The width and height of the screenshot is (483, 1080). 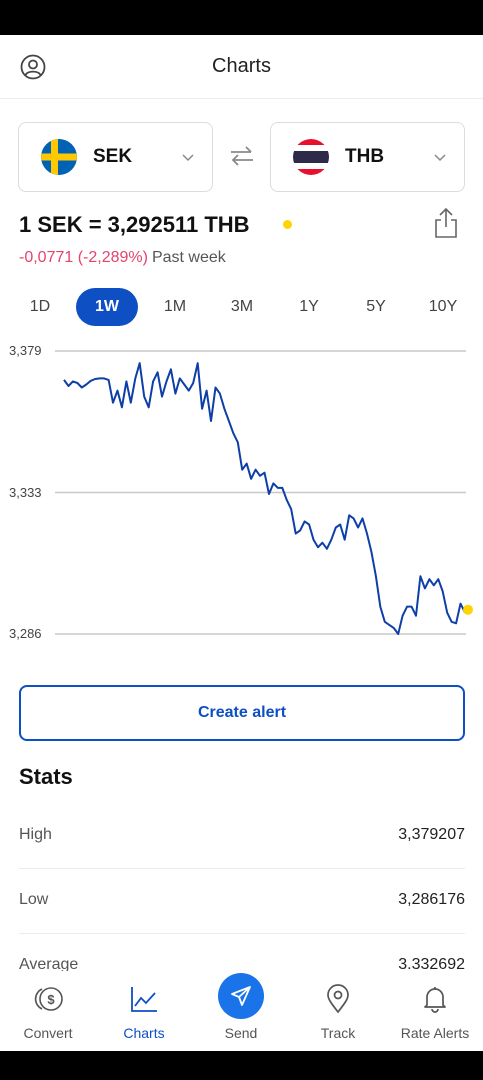 What do you see at coordinates (242, 156) in the screenshot?
I see `swap-arrows-icon` at bounding box center [242, 156].